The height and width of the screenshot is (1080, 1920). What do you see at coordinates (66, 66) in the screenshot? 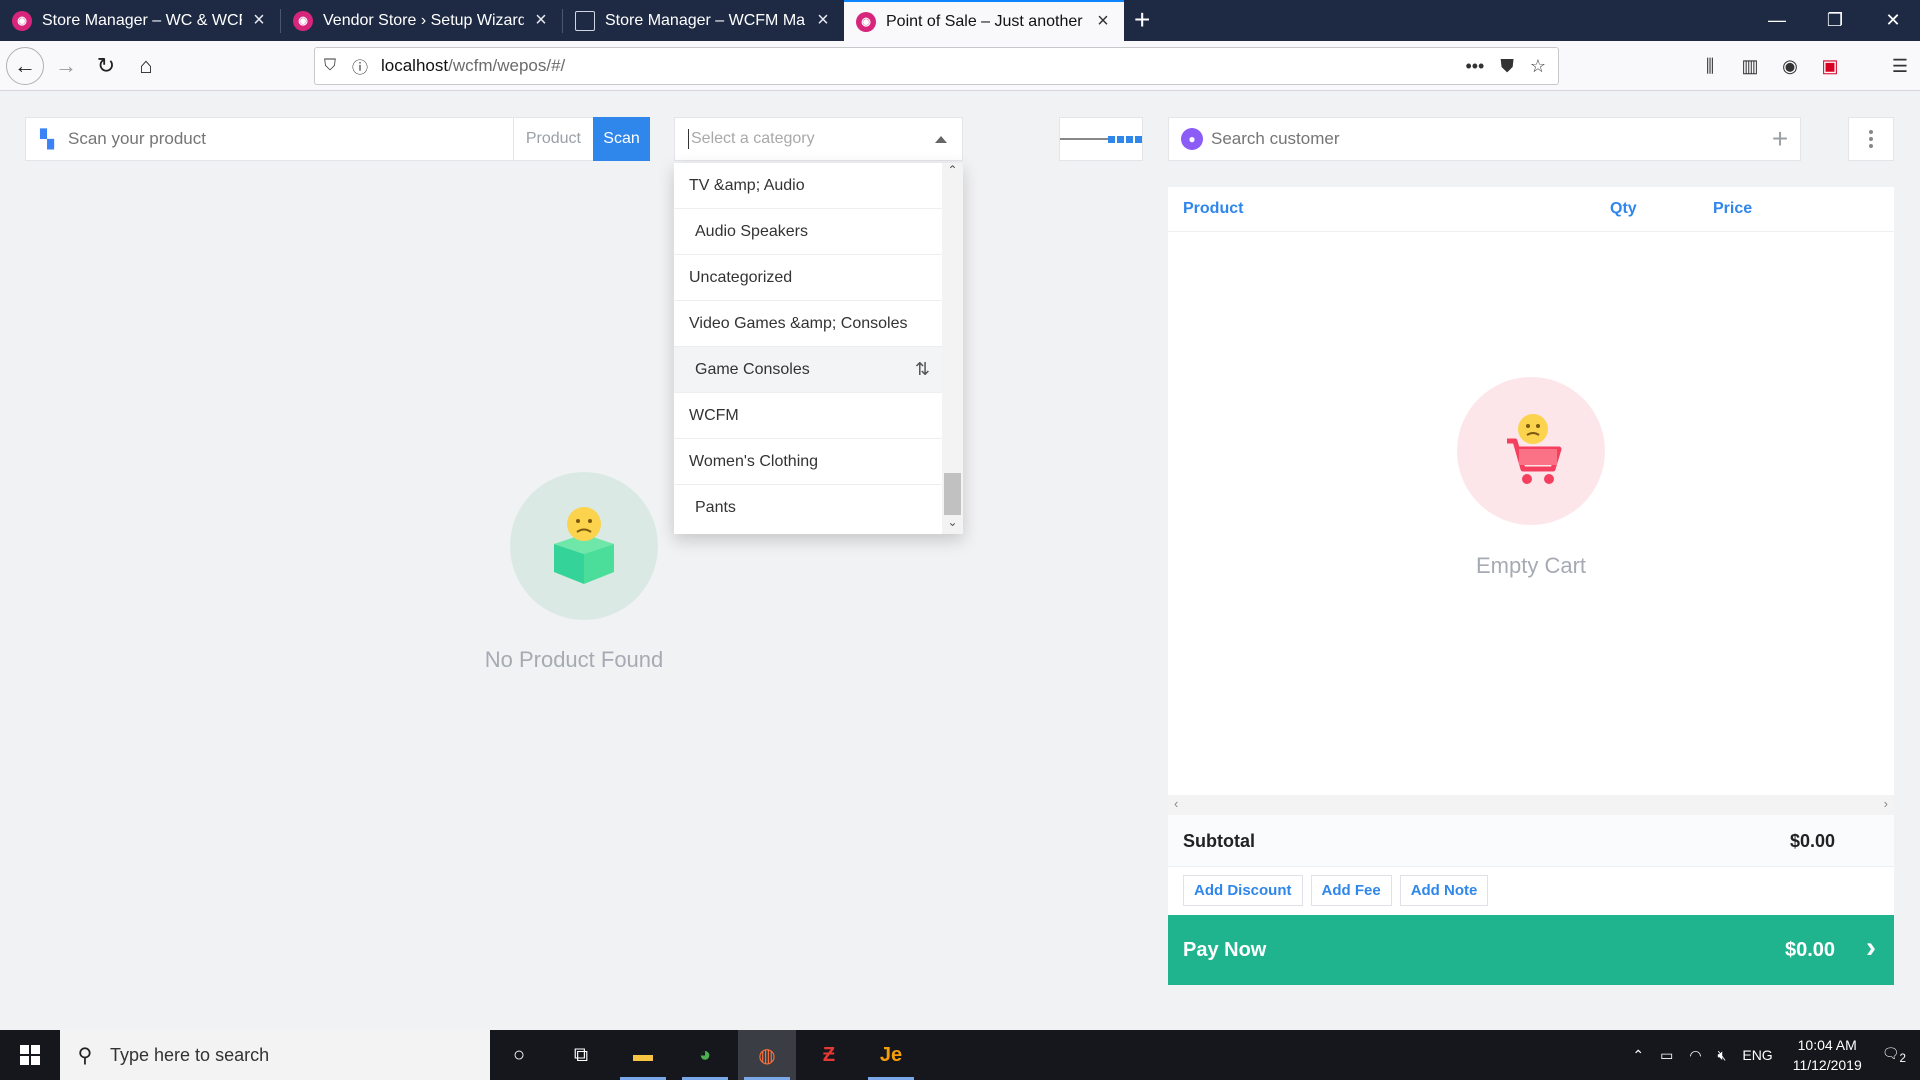
I see `forward-arrow-icon: →` at bounding box center [66, 66].